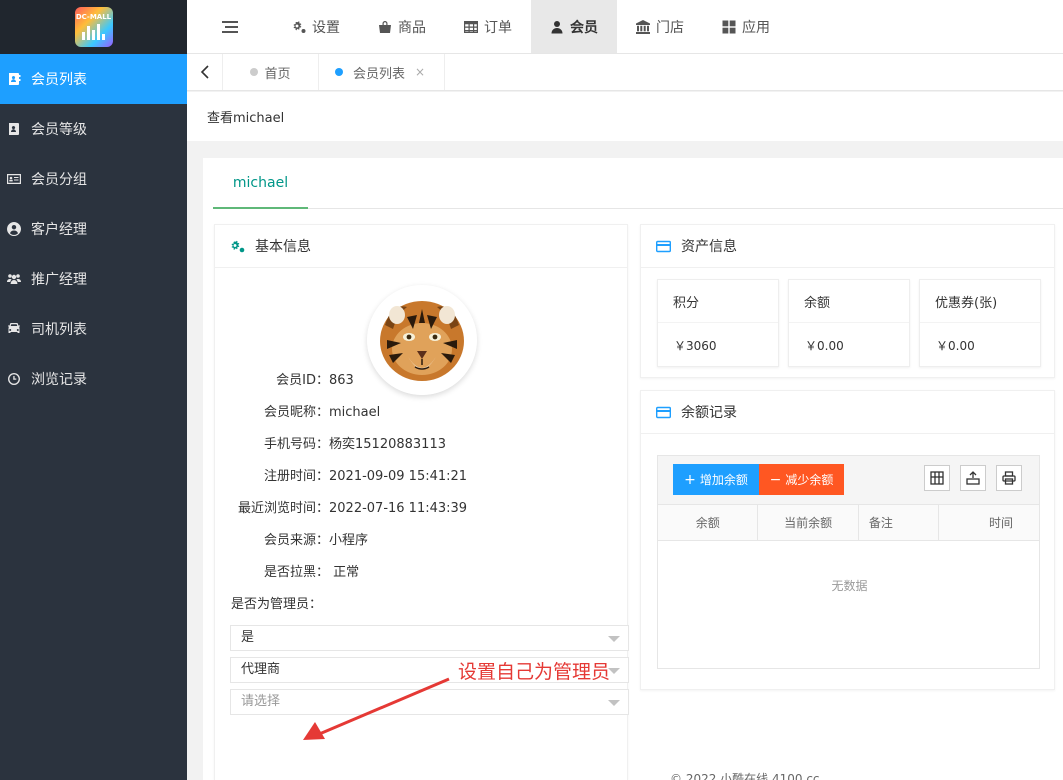 Image resolution: width=1063 pixels, height=780 pixels. I want to click on sidebar-item-browse-history: 浏览记录, so click(93, 379).